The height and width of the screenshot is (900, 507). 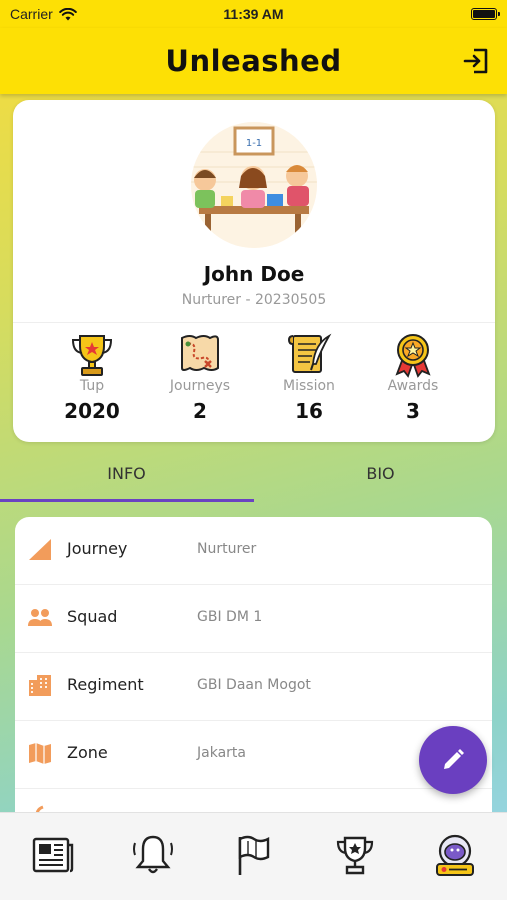 I want to click on info-label: Squad, so click(x=92, y=616).